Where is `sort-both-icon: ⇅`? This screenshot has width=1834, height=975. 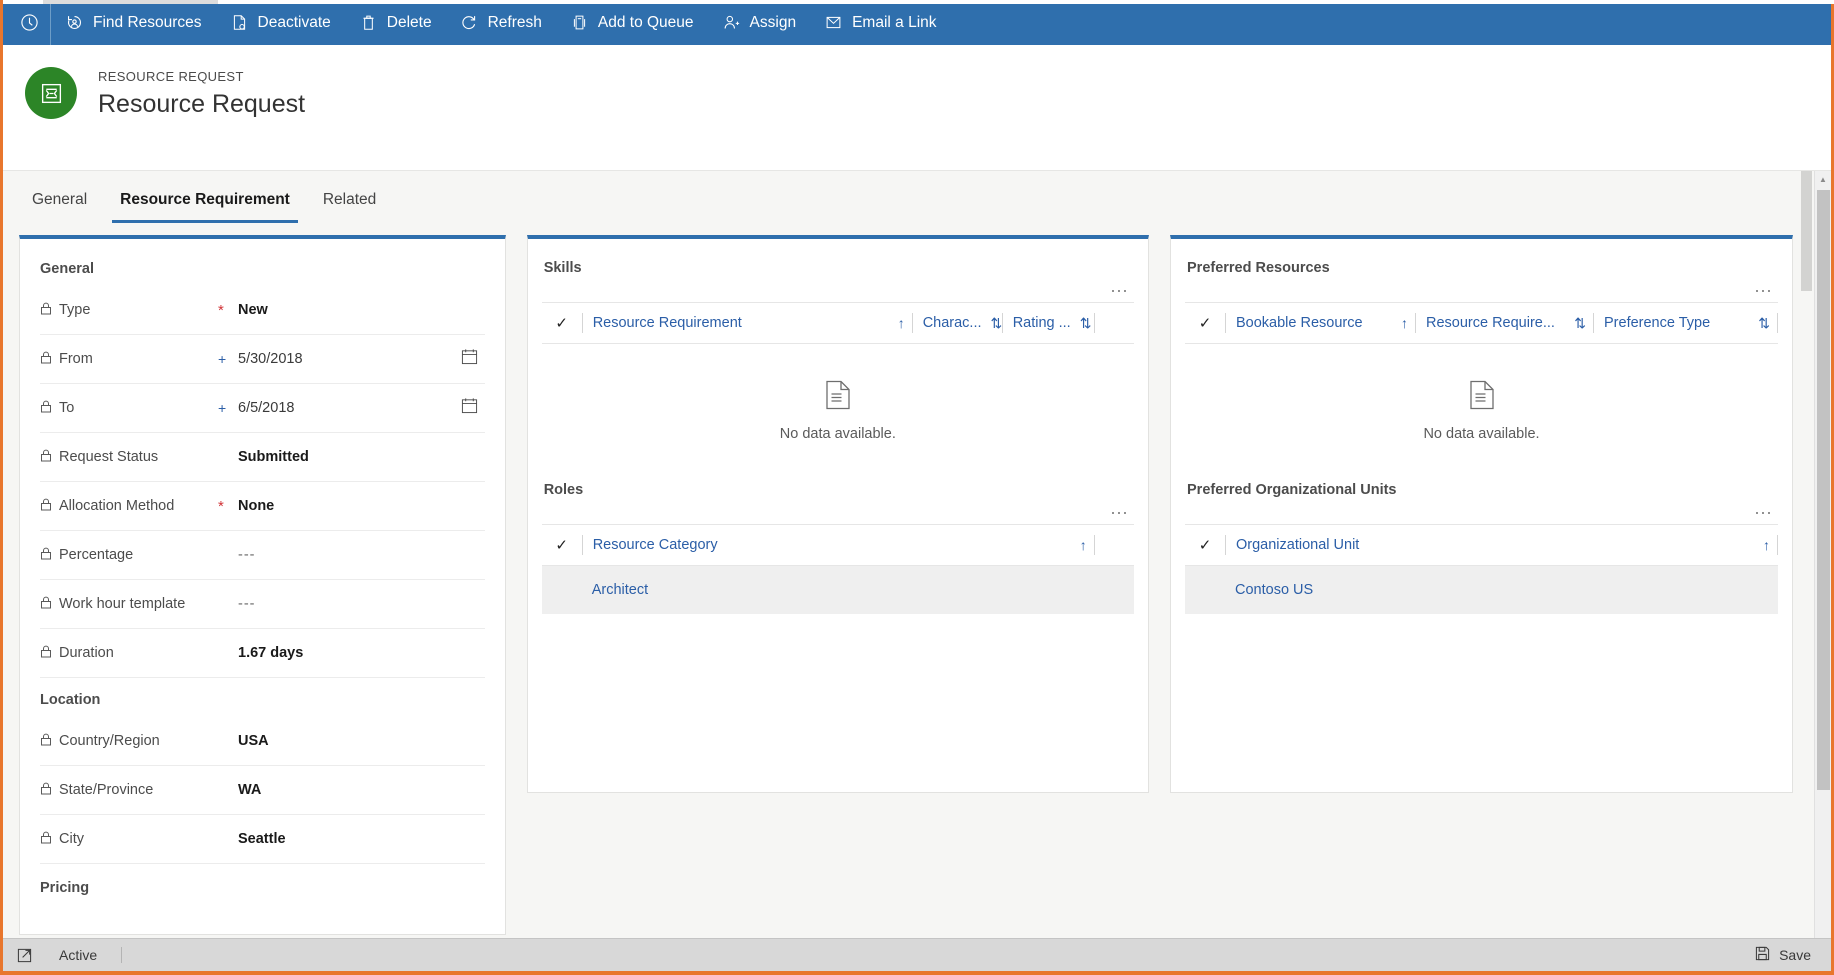
sort-both-icon: ⇅ is located at coordinates (1764, 322).